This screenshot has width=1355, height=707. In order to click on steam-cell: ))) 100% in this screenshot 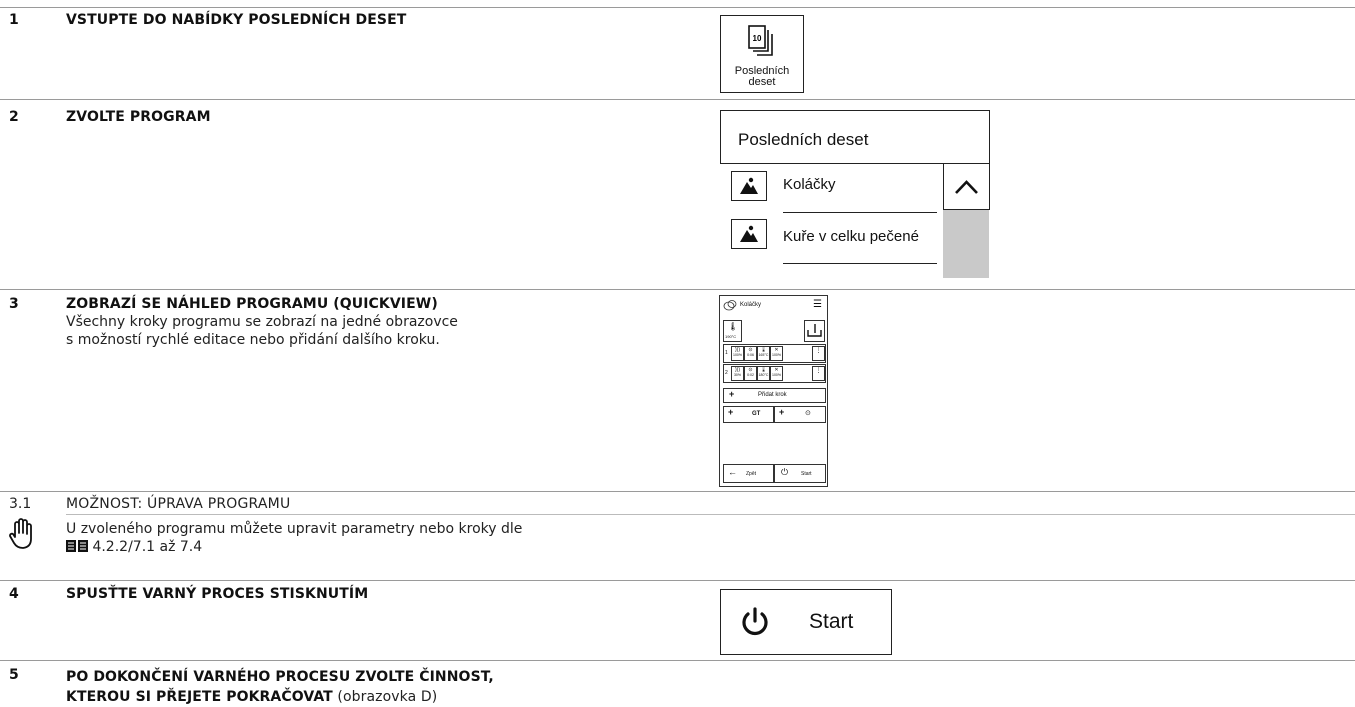, I will do `click(737, 353)`.